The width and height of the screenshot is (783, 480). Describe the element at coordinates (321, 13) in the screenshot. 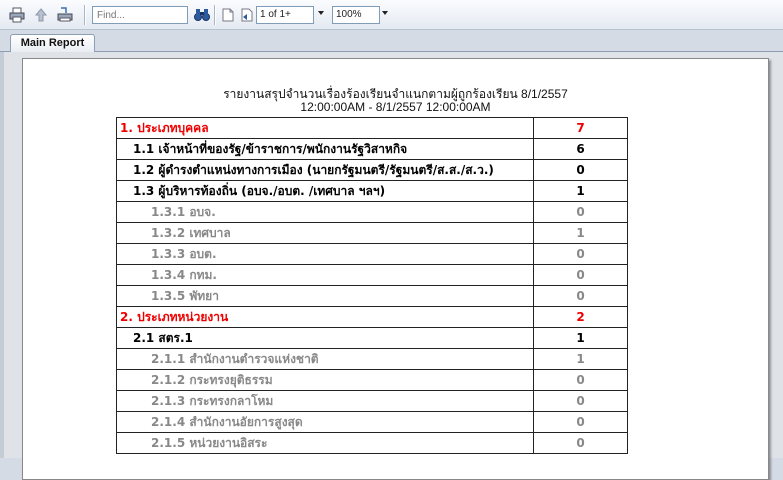

I see `page-dropdown-arrow-icon` at that location.